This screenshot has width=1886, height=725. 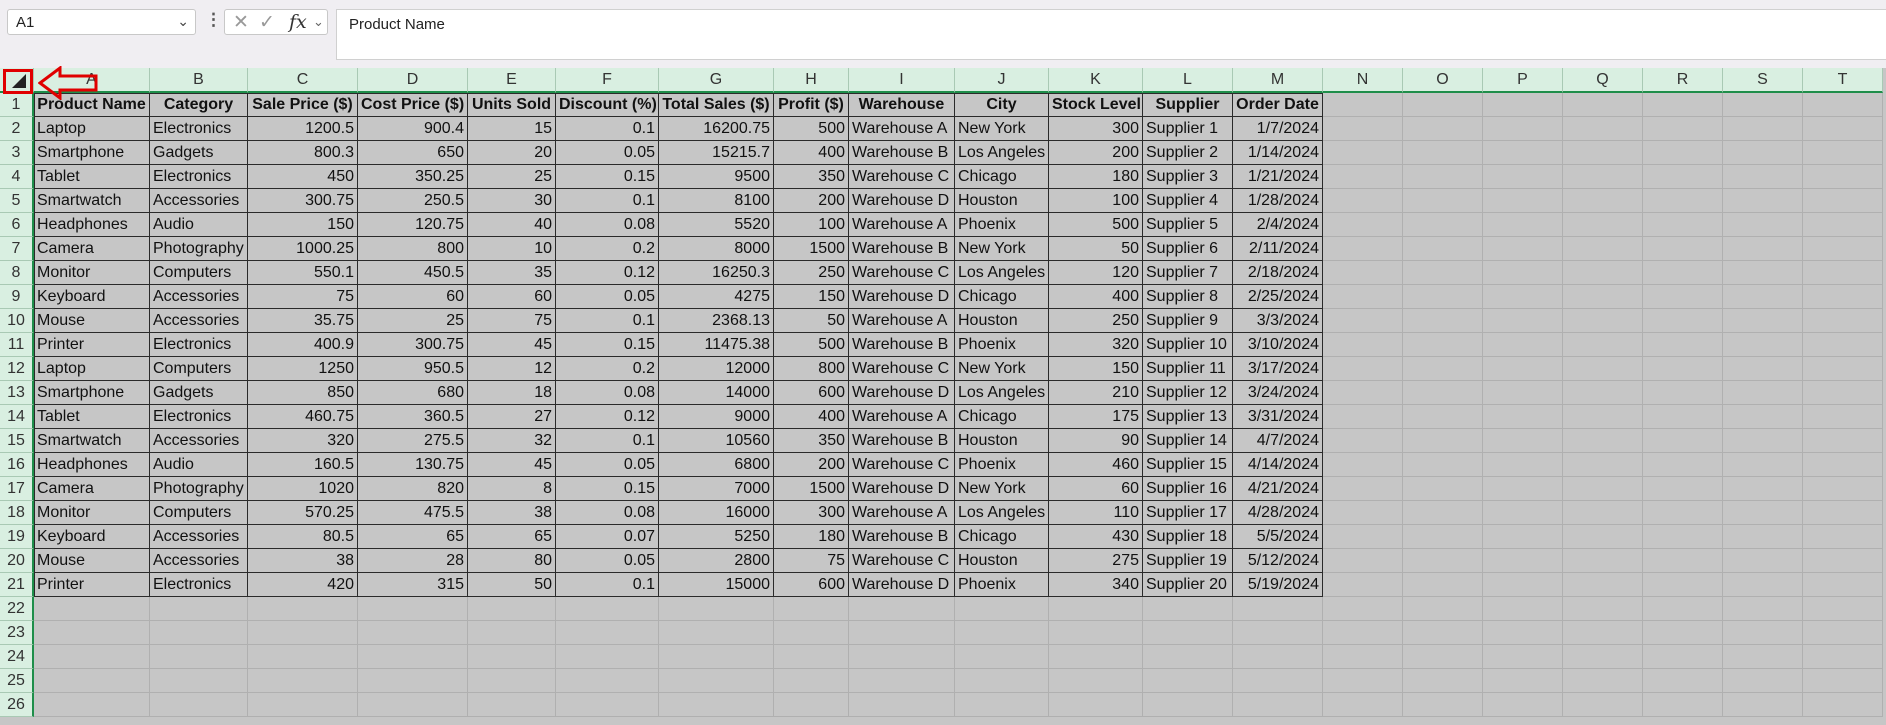 I want to click on column-header-b: B, so click(x=199, y=80).